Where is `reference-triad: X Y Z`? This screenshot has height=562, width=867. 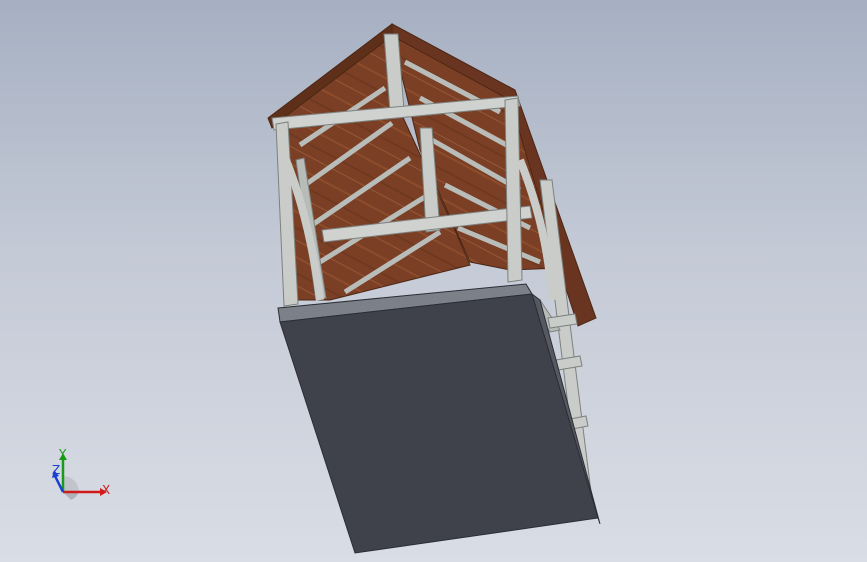 reference-triad: X Y Z is located at coordinates (82, 476).